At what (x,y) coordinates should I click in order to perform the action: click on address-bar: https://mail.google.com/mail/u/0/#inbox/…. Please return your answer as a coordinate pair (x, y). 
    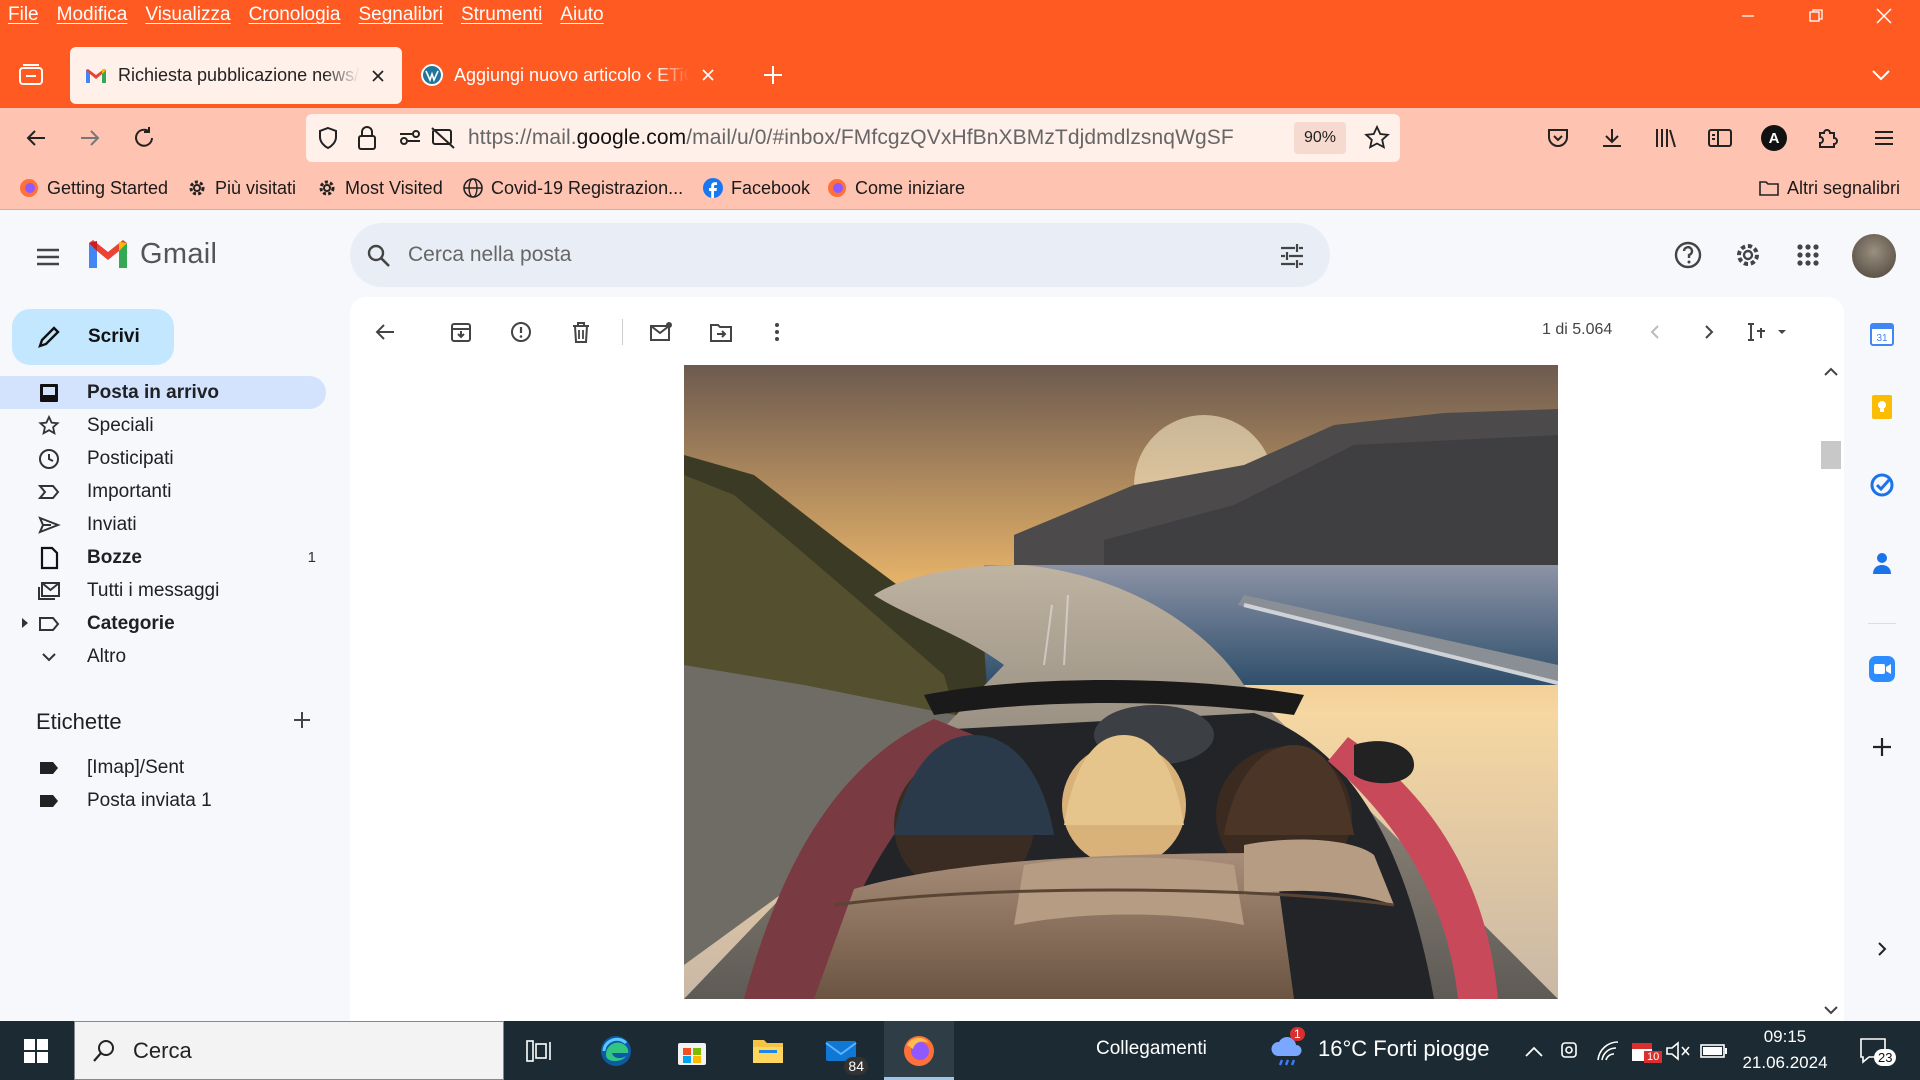
    Looking at the image, I should click on (853, 138).